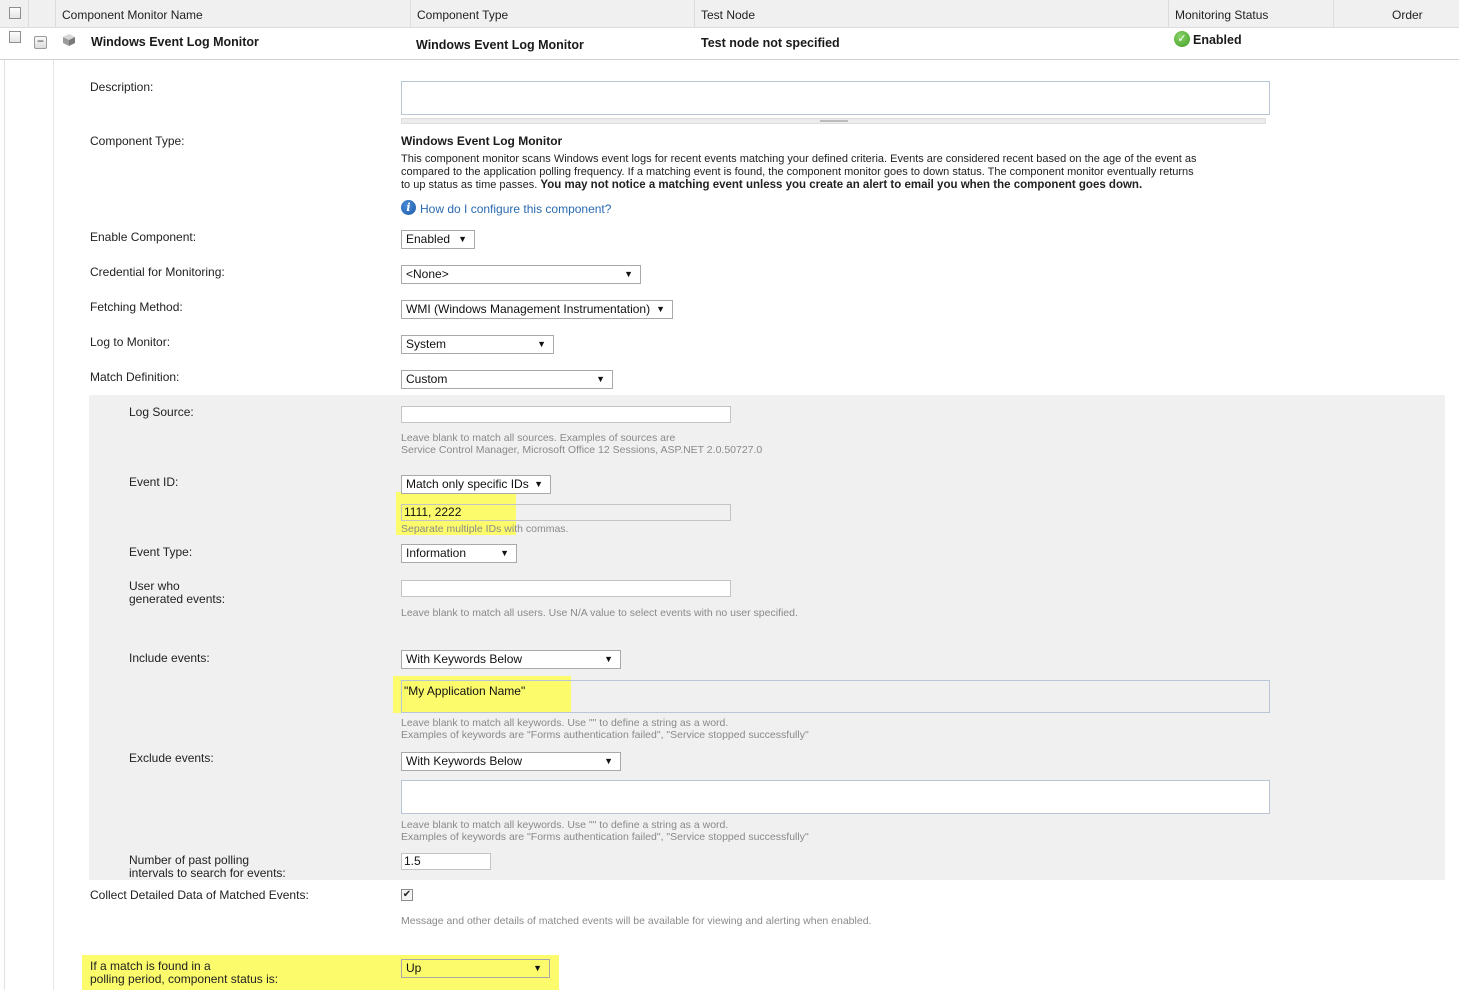 This screenshot has height=990, width=1459. Describe the element at coordinates (136, 307) in the screenshot. I see `fetching-method-label: Fetching Method:` at that location.